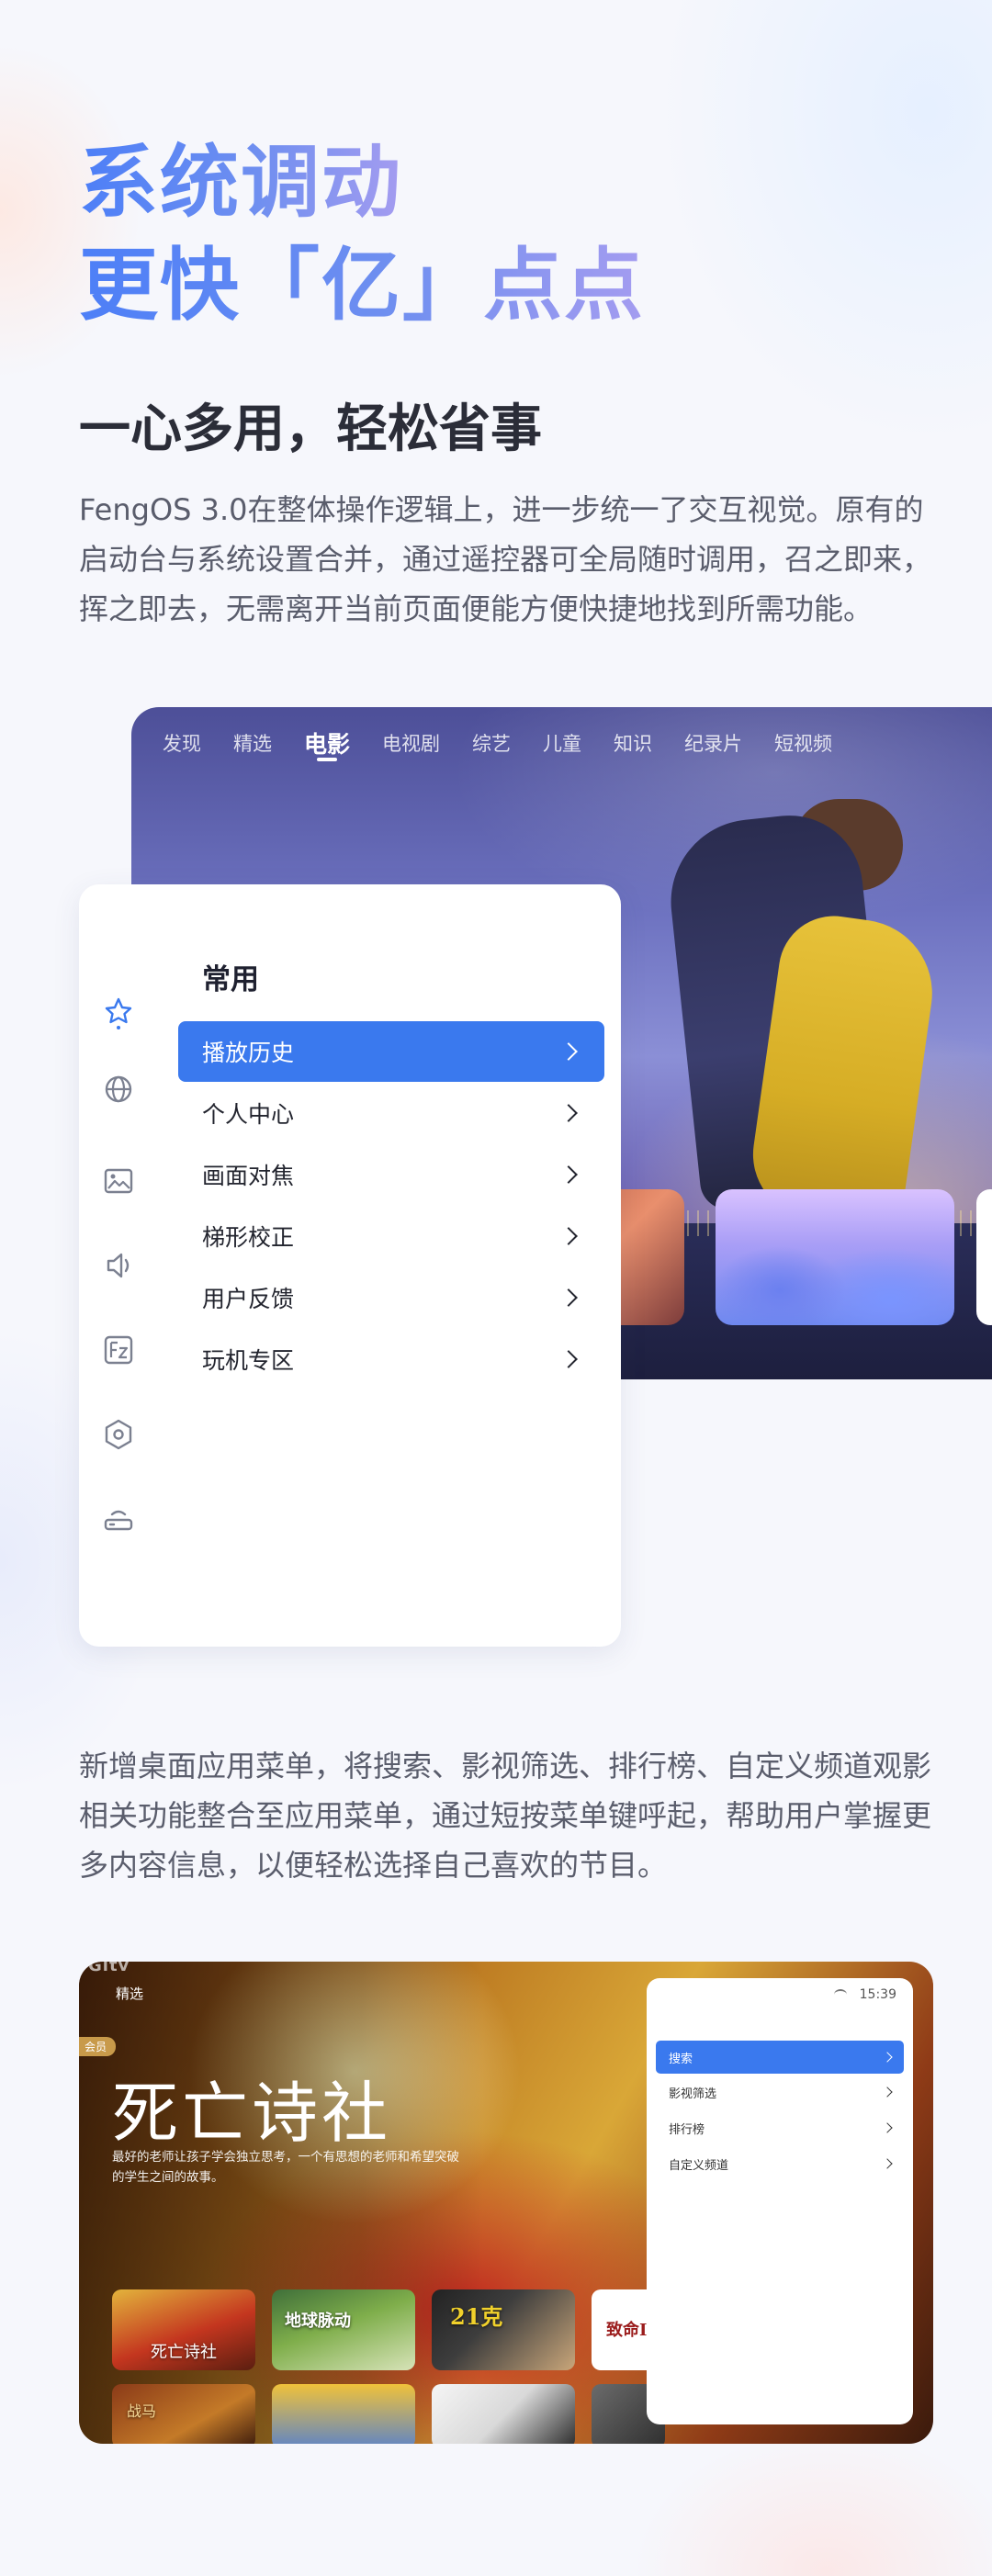 Image resolution: width=992 pixels, height=2576 pixels. Describe the element at coordinates (877, 1994) in the screenshot. I see `clock: 15:39` at that location.